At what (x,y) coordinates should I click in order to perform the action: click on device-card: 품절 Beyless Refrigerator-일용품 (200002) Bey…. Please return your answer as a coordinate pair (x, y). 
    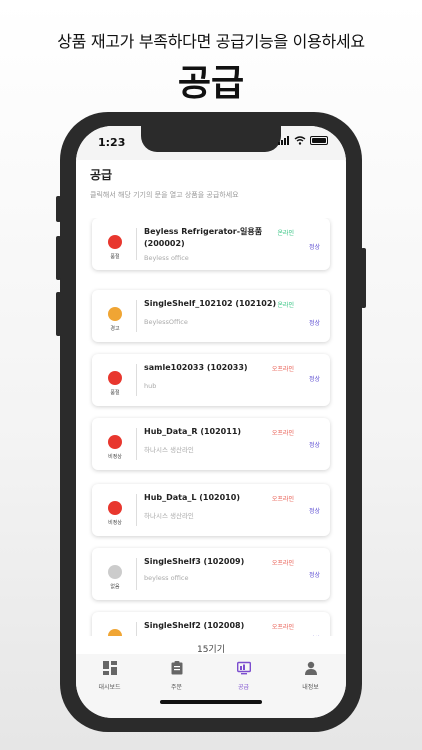
    Looking at the image, I should click on (211, 244).